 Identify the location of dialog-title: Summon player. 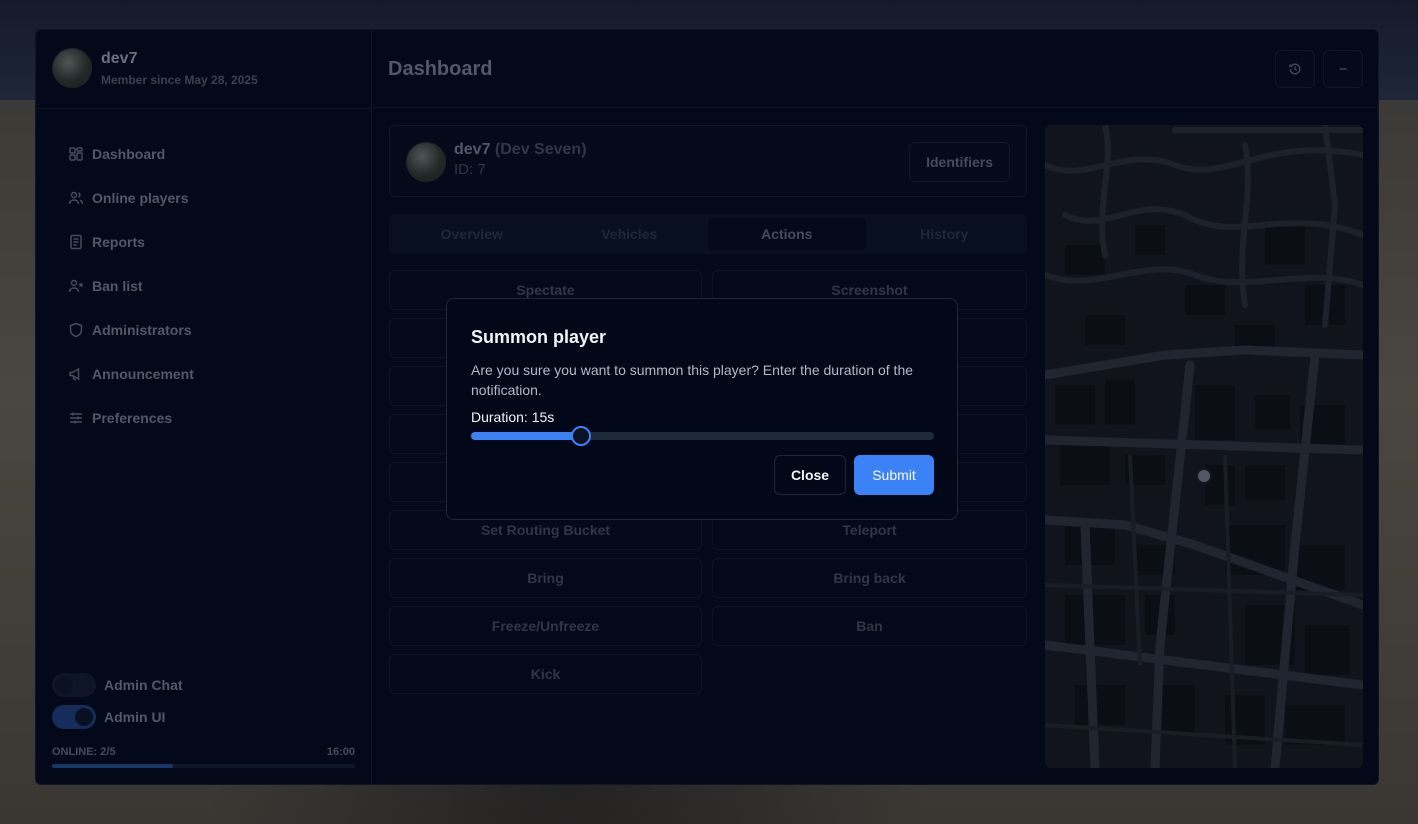
(539, 337).